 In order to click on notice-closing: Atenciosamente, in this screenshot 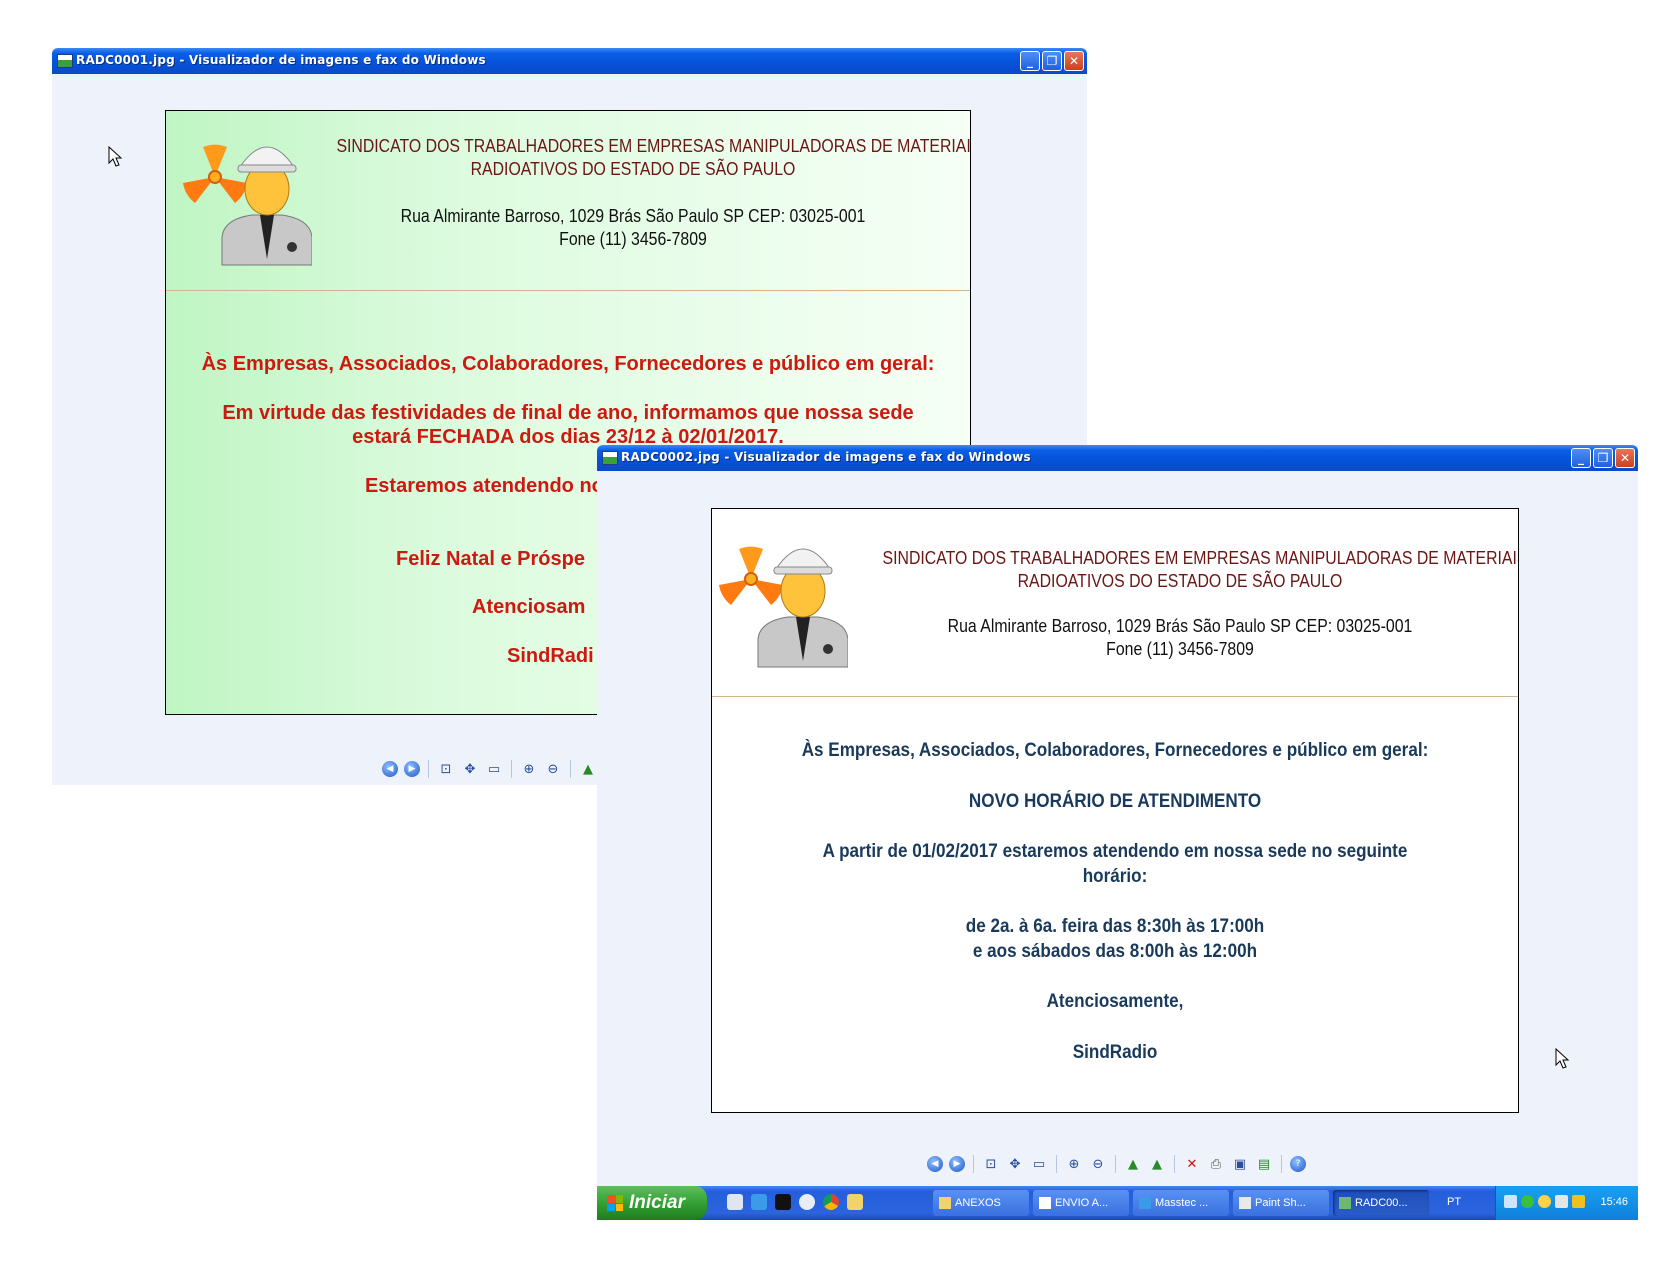, I will do `click(1115, 1001)`.